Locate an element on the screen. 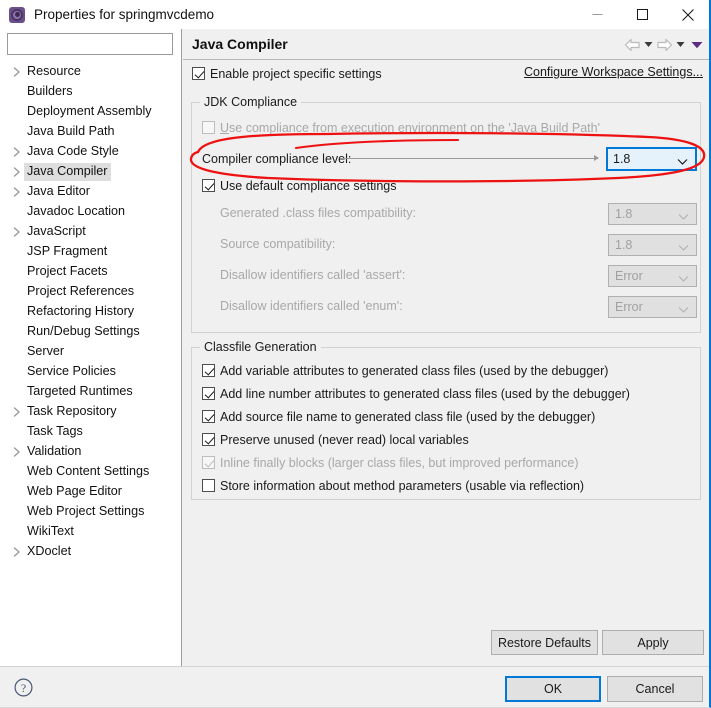 This screenshot has height=708, width=711. sidebar-item-label: Web Content Settings is located at coordinates (88, 471).